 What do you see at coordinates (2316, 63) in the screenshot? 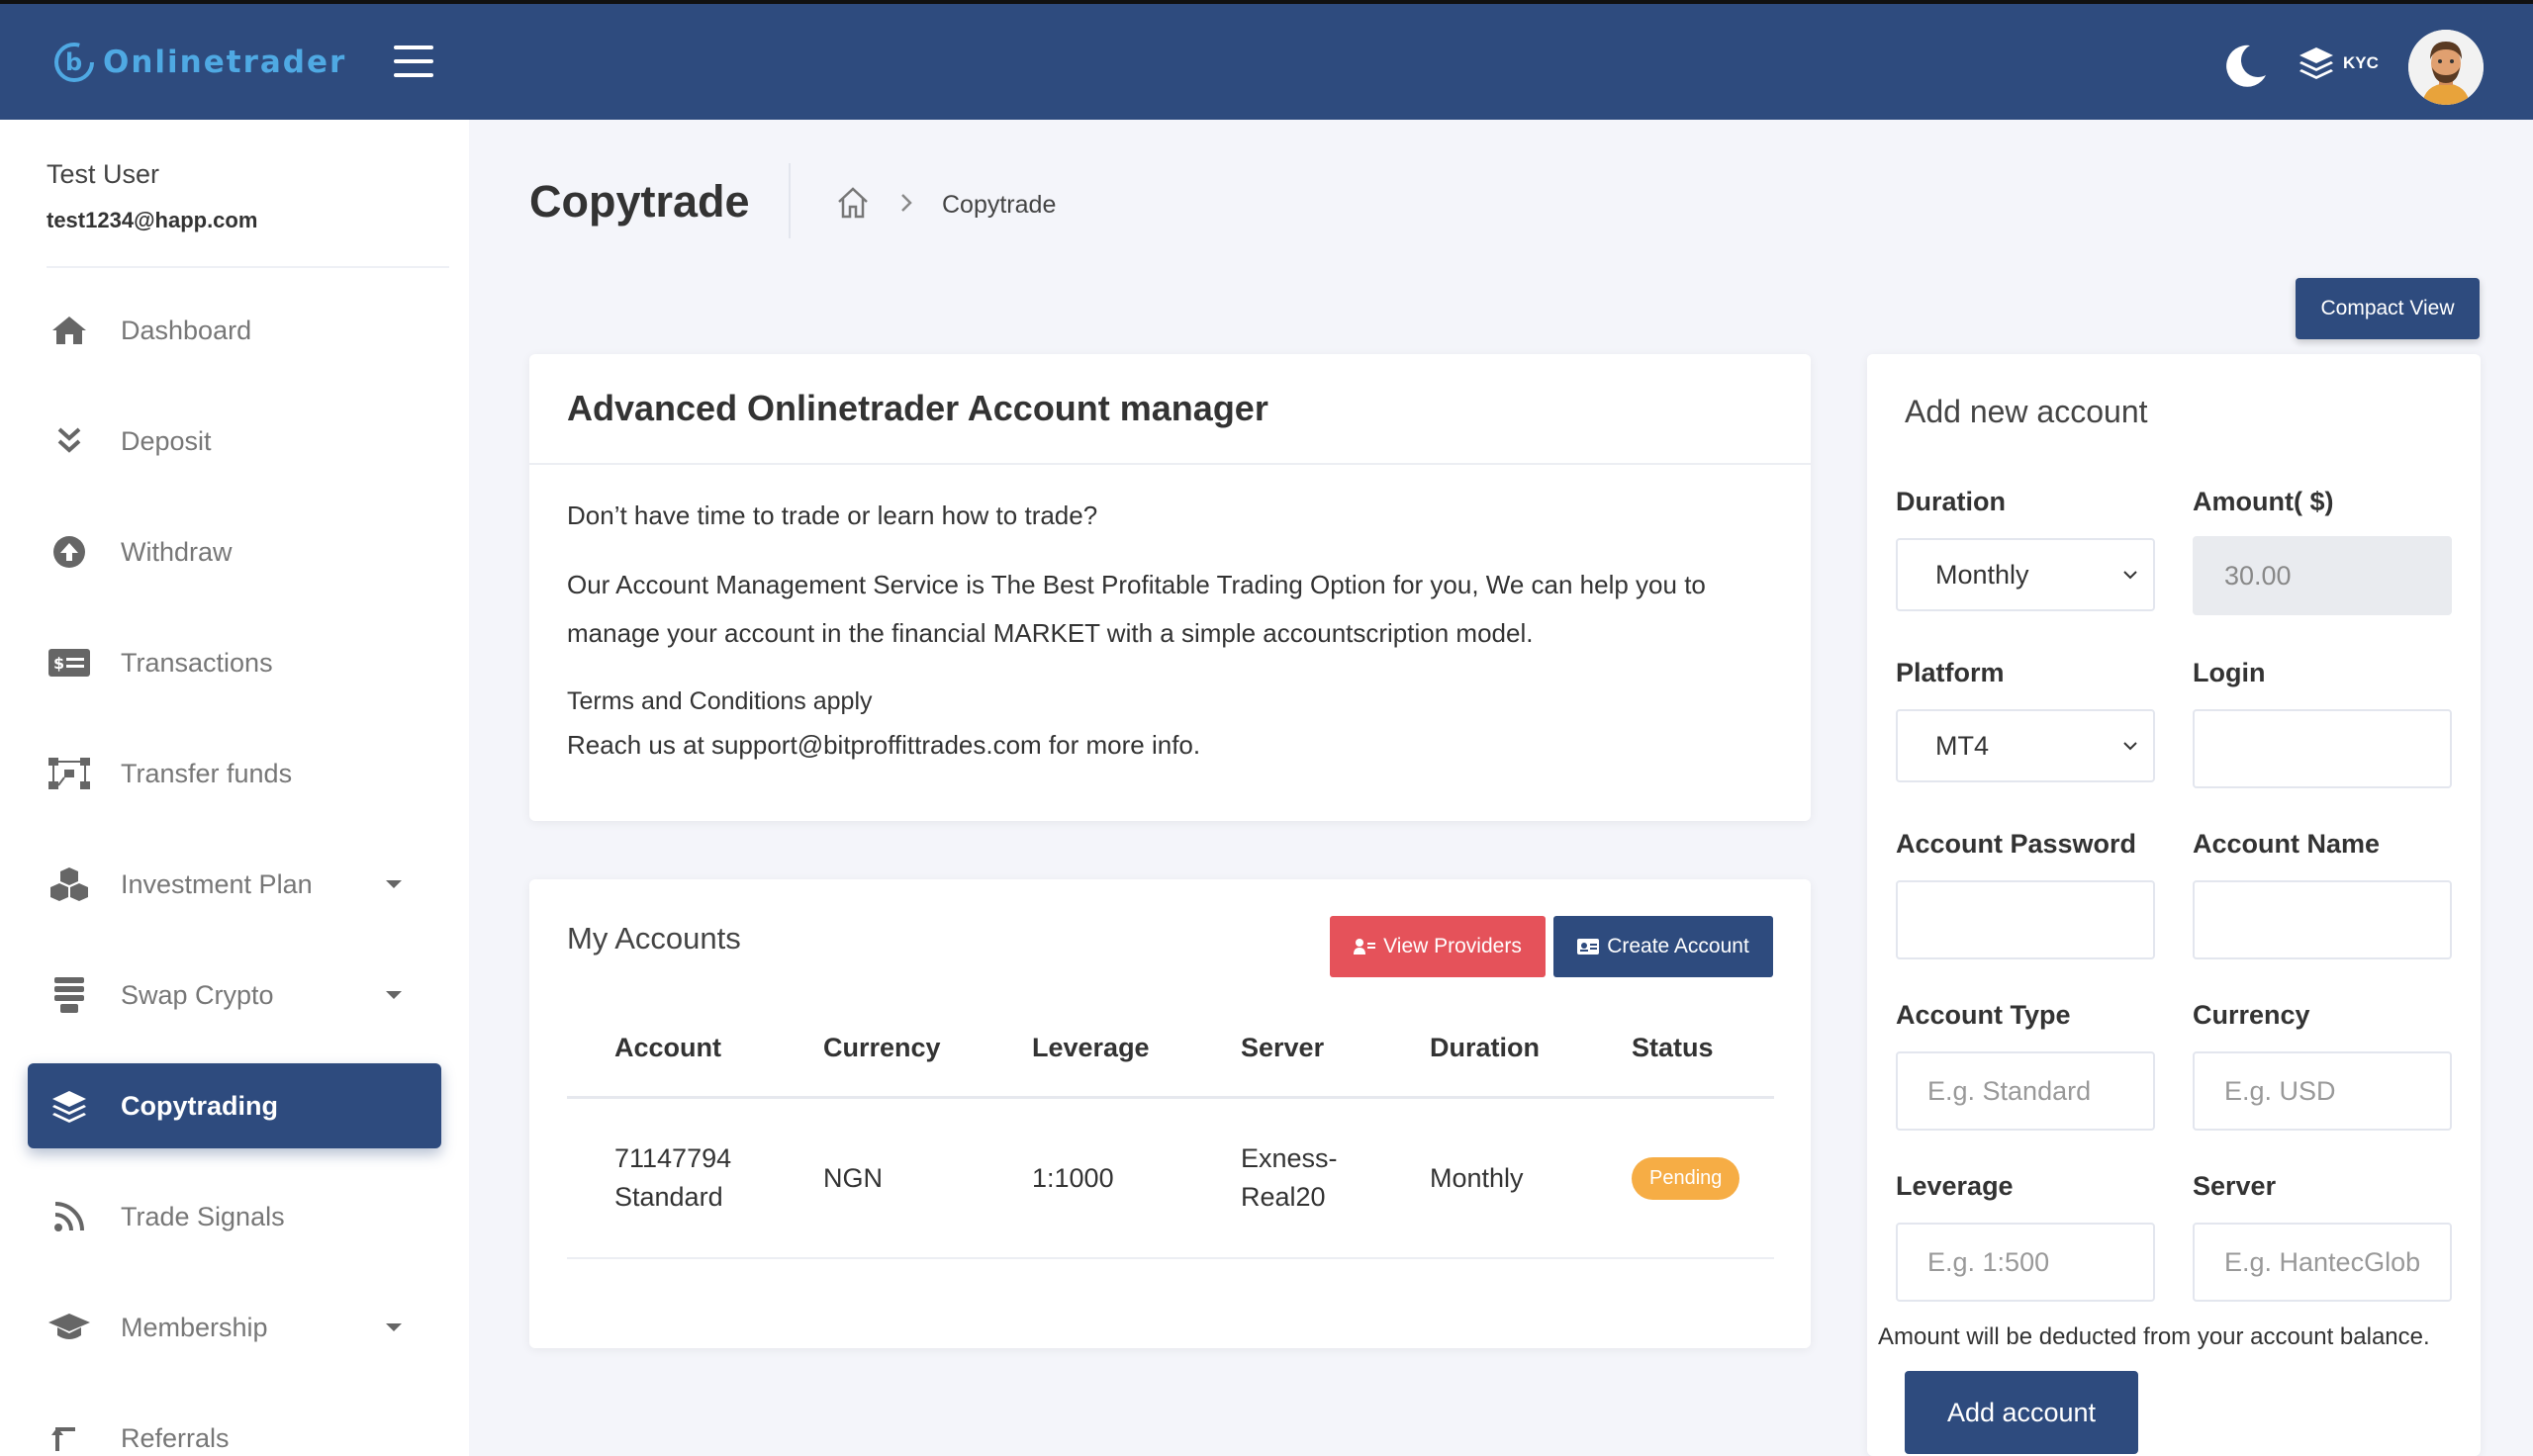
I see `layers-icon` at bounding box center [2316, 63].